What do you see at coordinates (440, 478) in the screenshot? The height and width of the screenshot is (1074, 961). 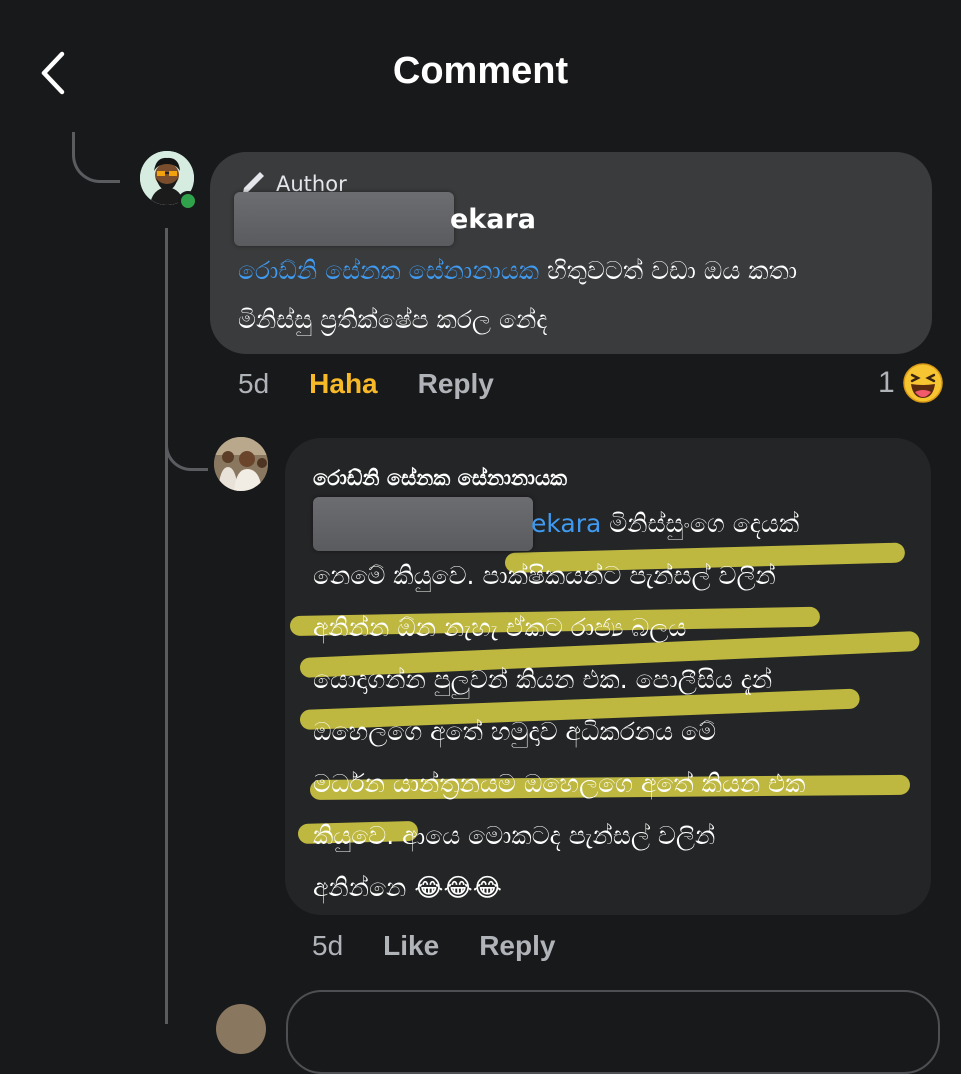 I see `commenter-name: රොඩ්නි සේනක සේනානායක` at bounding box center [440, 478].